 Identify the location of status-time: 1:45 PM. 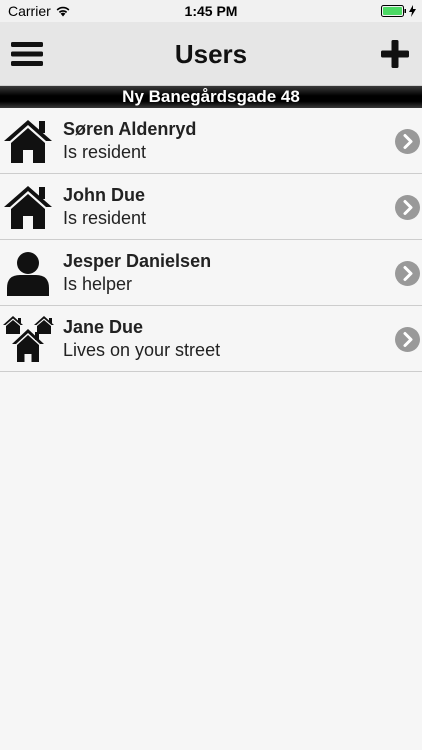
(211, 11).